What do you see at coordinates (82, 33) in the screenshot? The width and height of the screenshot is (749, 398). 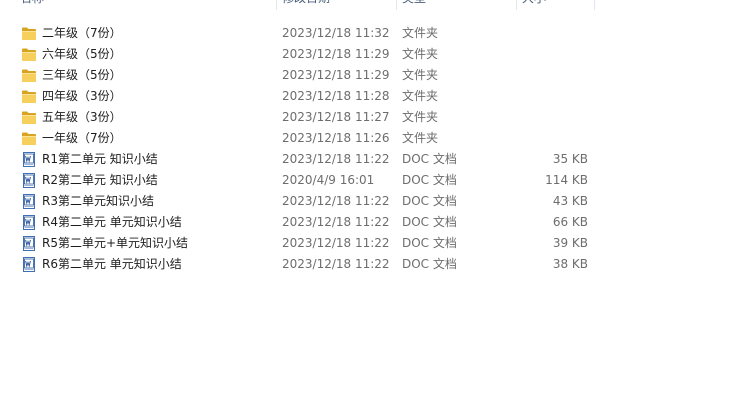 I see `file-name: 二年级（7份）` at bounding box center [82, 33].